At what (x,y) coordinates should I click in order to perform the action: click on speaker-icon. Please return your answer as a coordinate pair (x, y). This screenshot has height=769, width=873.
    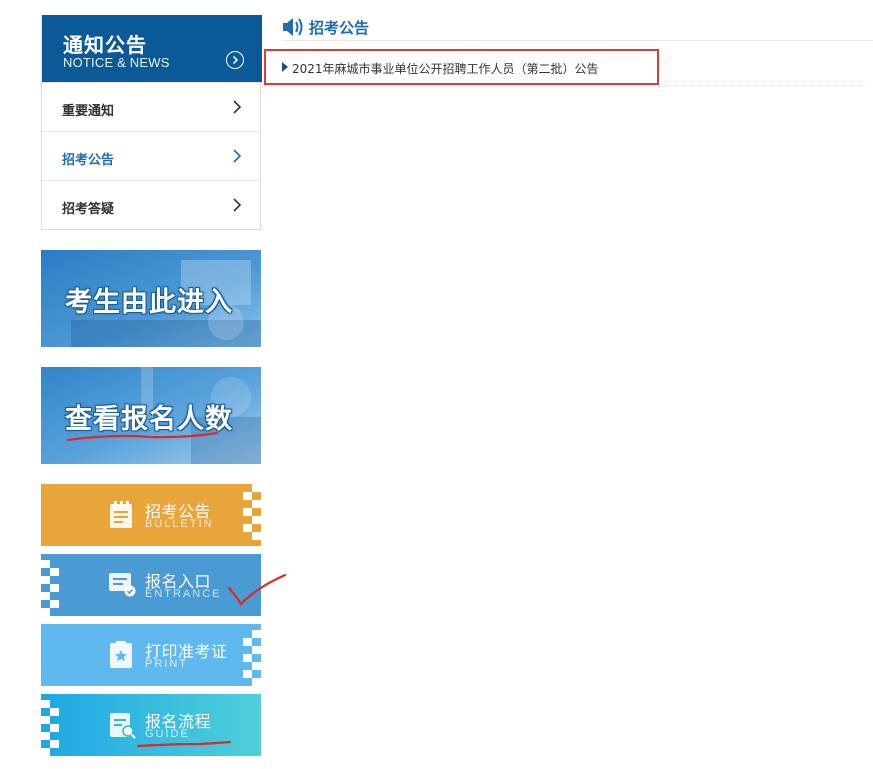
    Looking at the image, I should click on (293, 27).